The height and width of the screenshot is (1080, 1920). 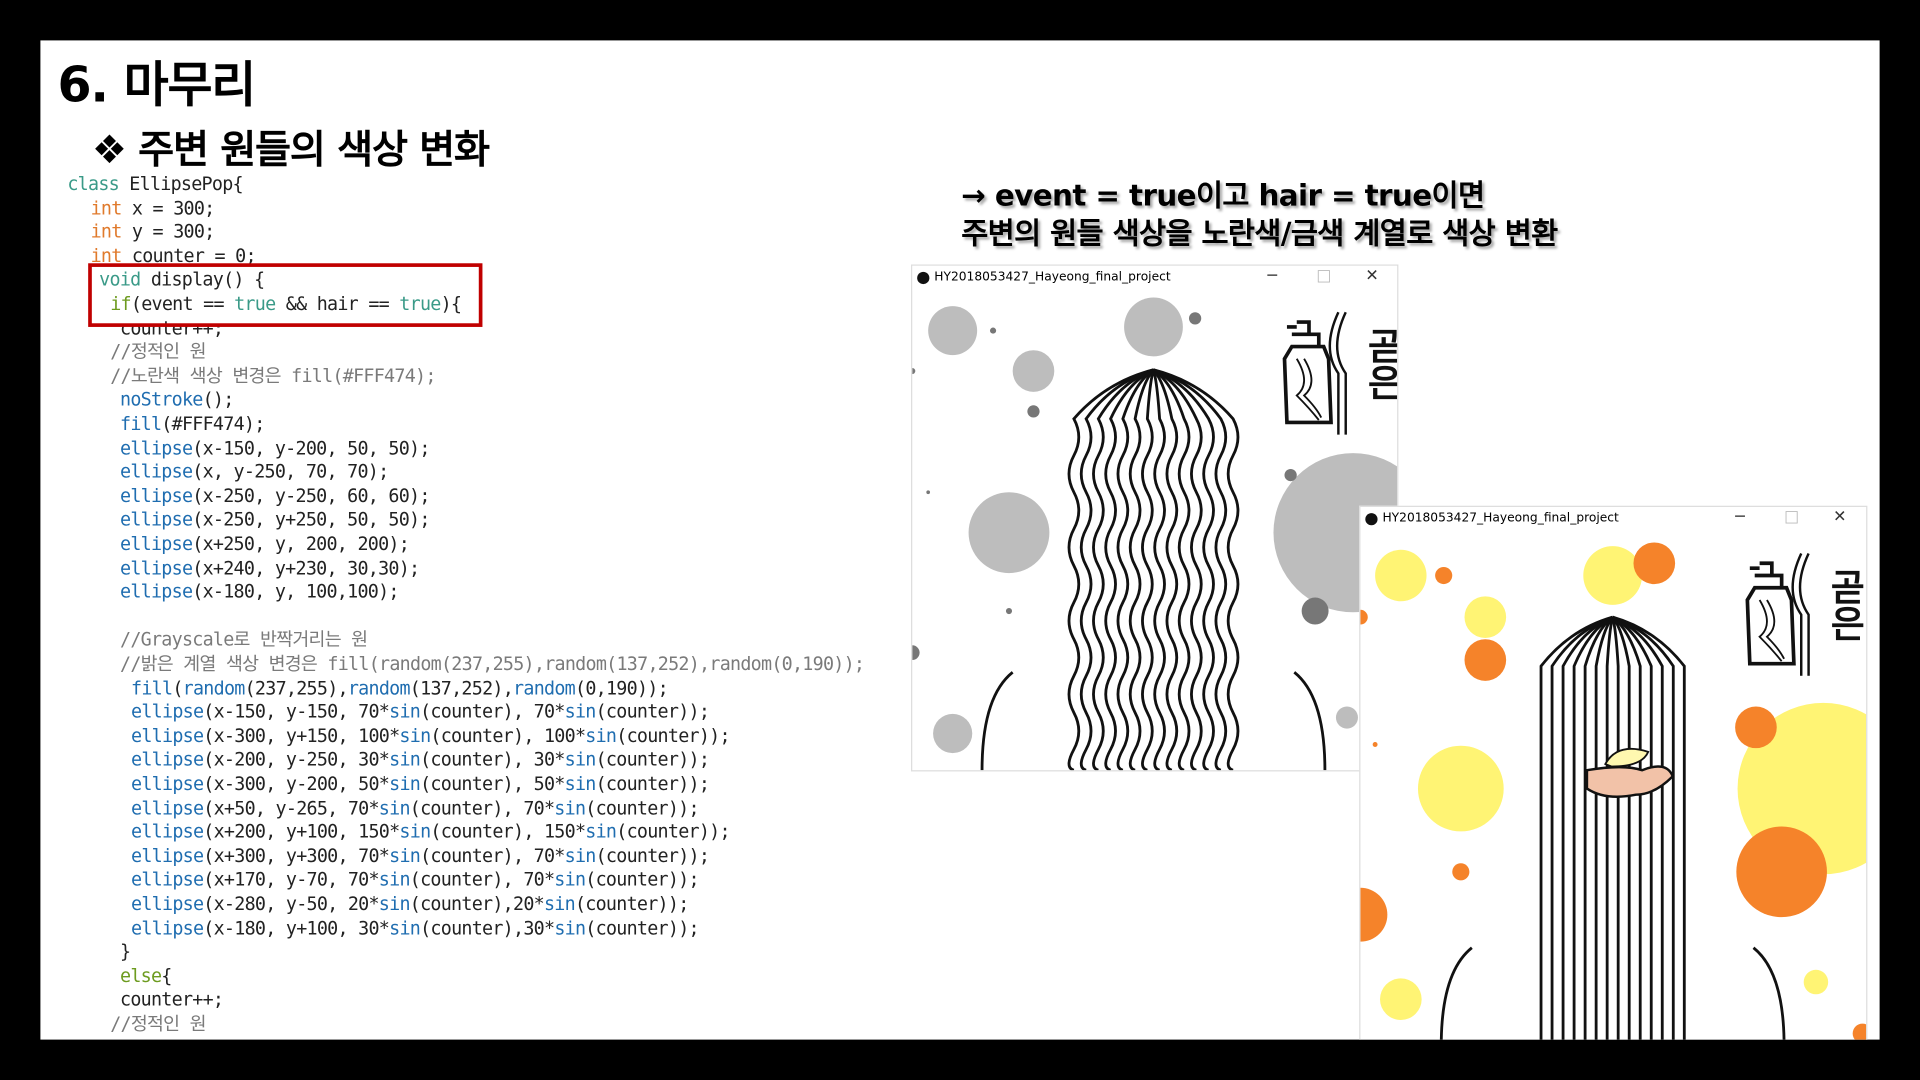 I want to click on code-line: //노란색 색상 변경은 fill(#FFF474);, so click(x=273, y=376).